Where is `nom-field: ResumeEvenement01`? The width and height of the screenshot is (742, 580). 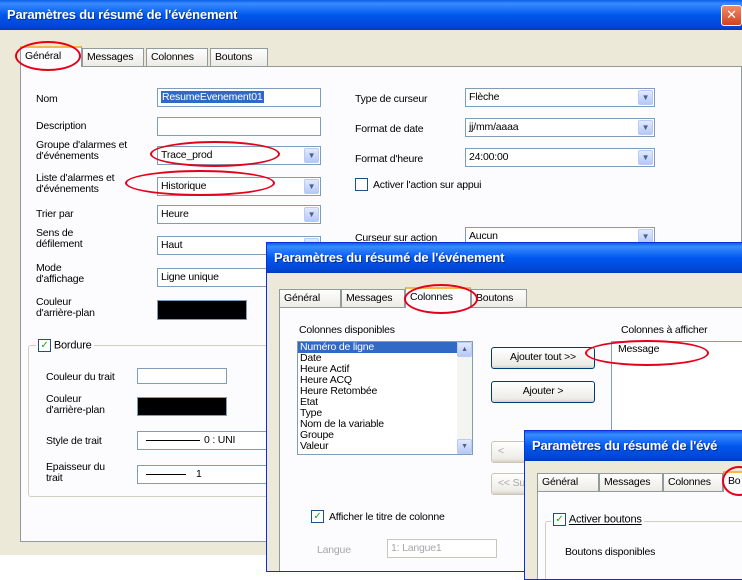
nom-field: ResumeEvenement01 is located at coordinates (239, 97).